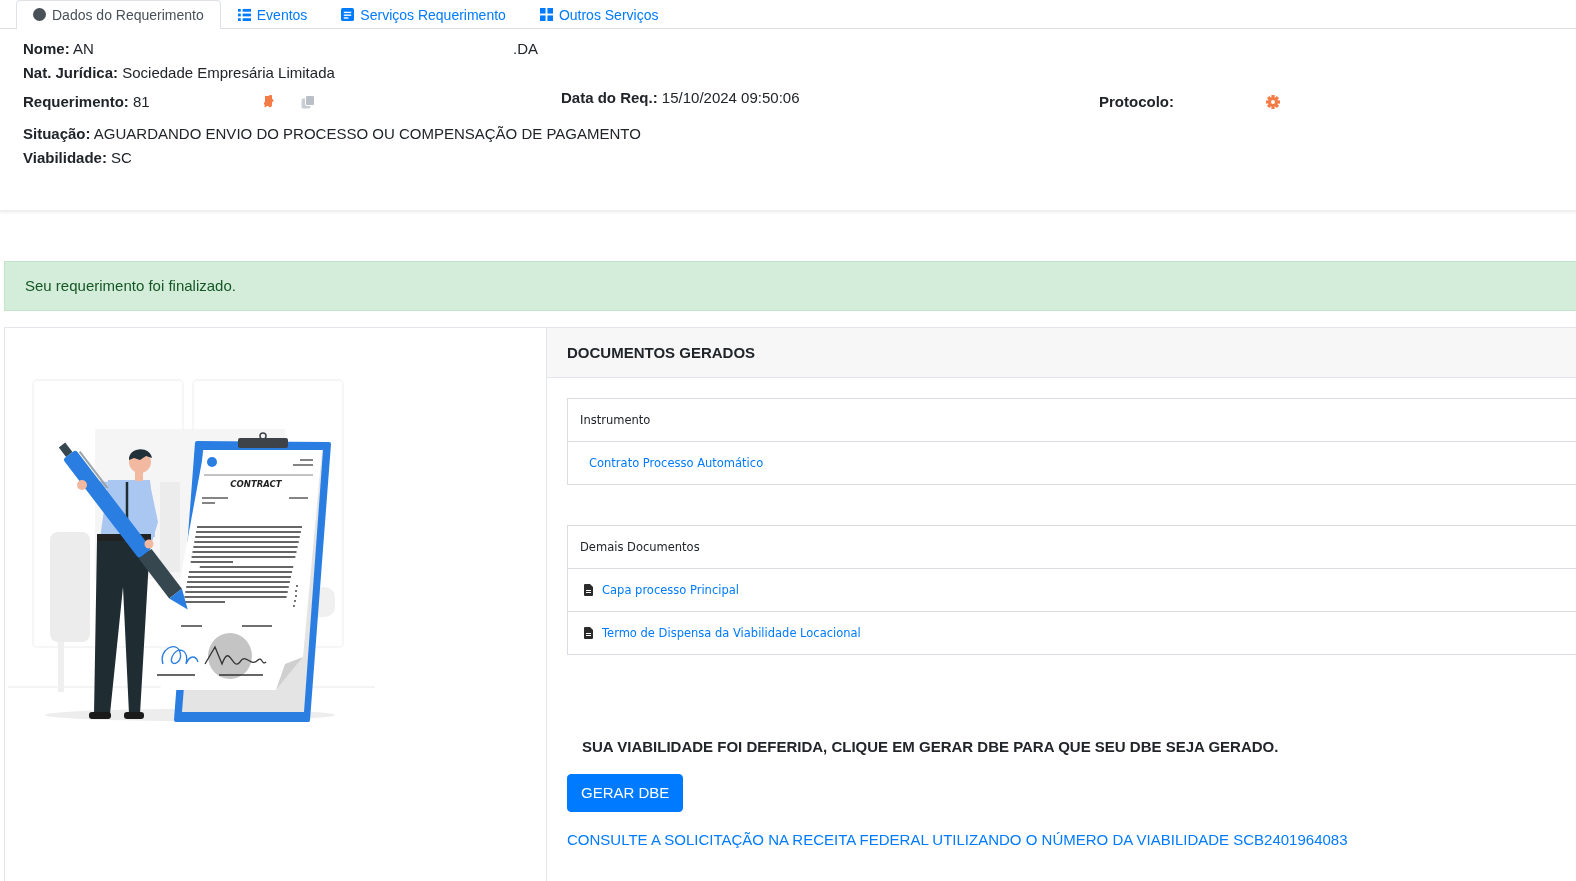  Describe the element at coordinates (269, 102) in the screenshot. I see `puzzle-icon` at that location.